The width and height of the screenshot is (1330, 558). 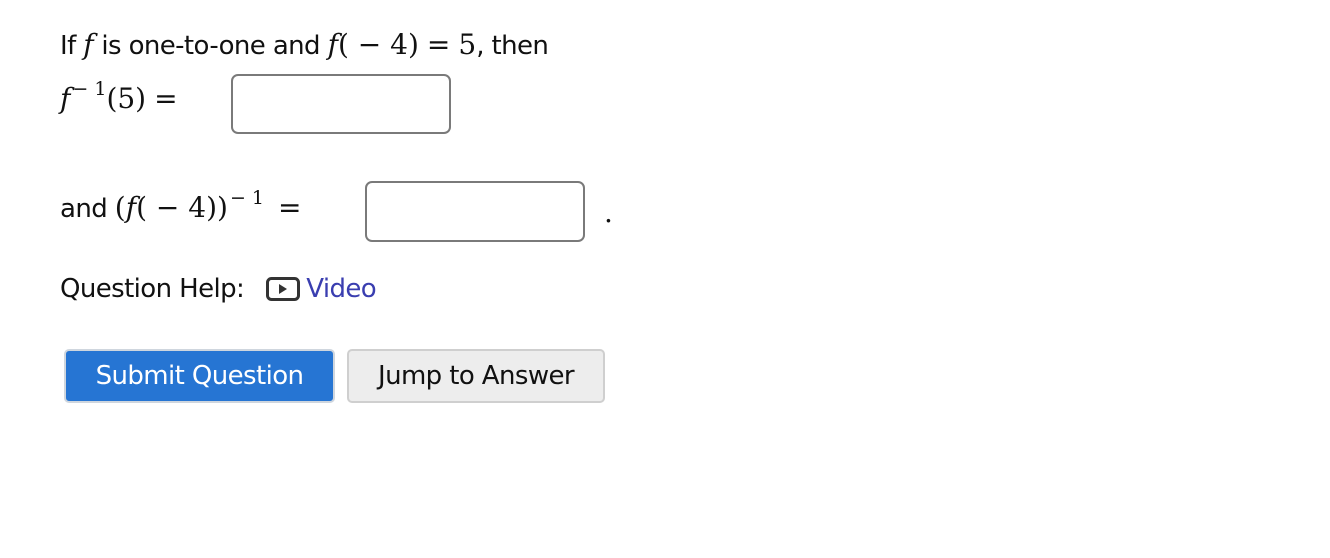 What do you see at coordinates (152, 289) in the screenshot?
I see `question-help-label: Question Help:` at bounding box center [152, 289].